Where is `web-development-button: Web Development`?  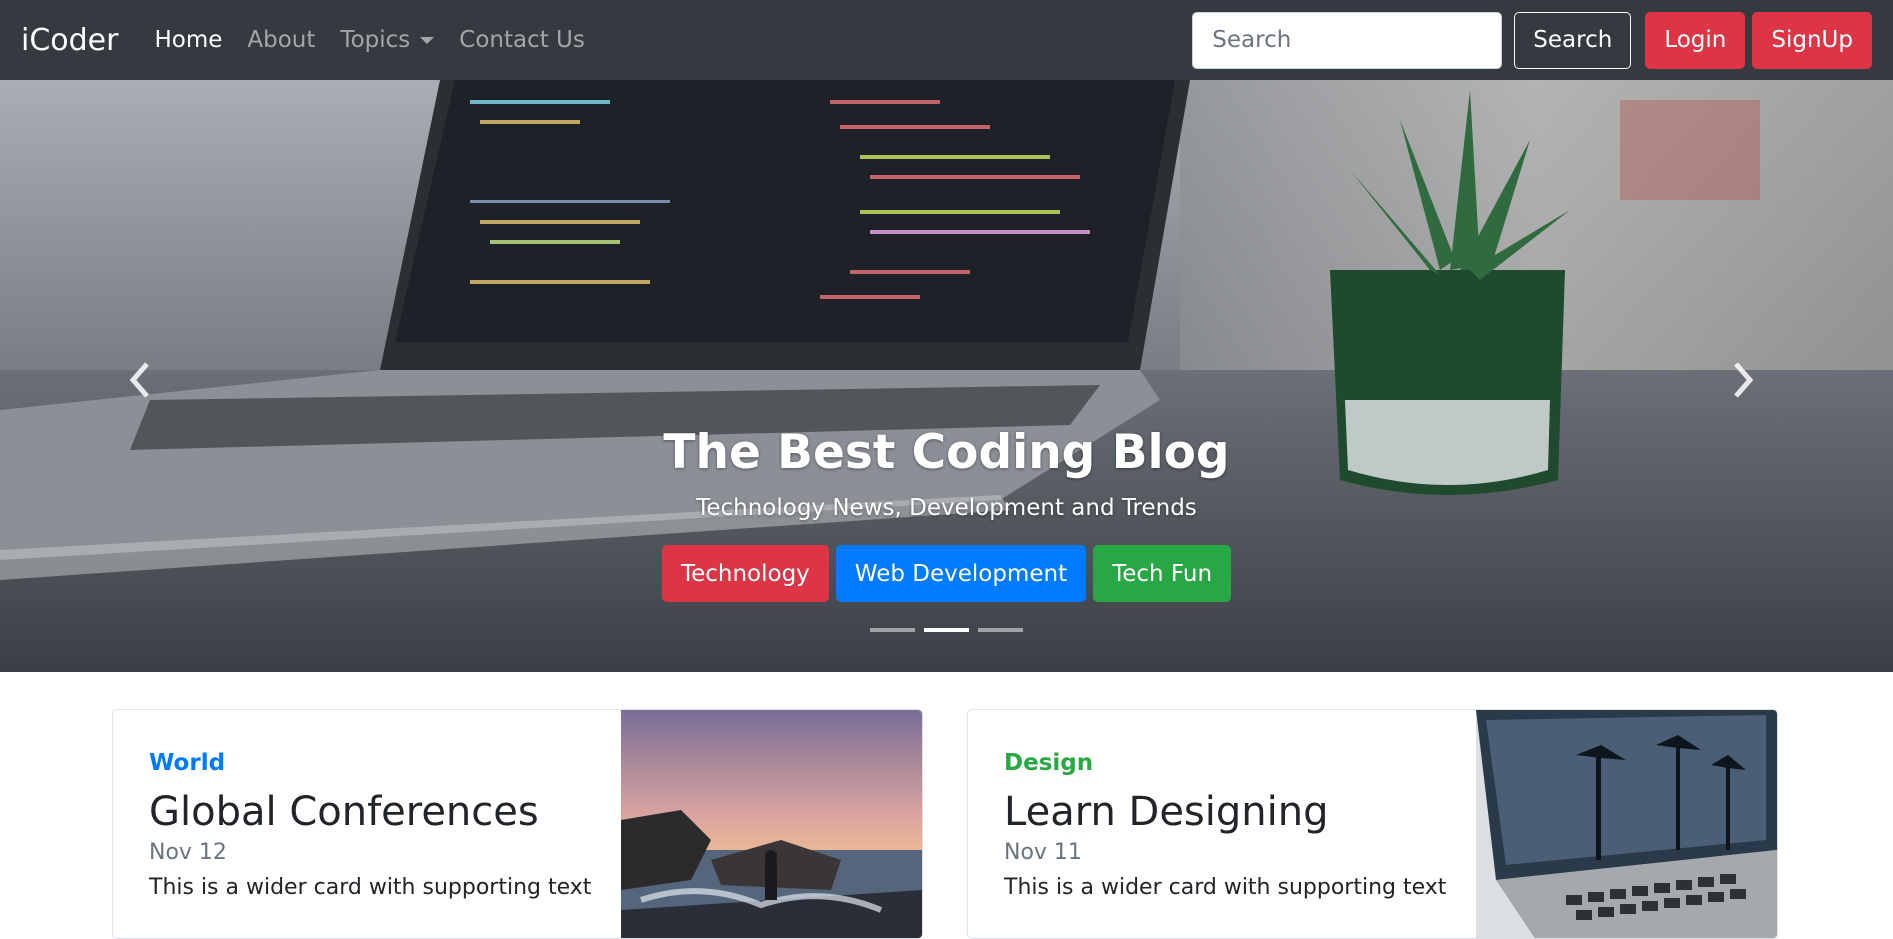
web-development-button: Web Development is located at coordinates (961, 574).